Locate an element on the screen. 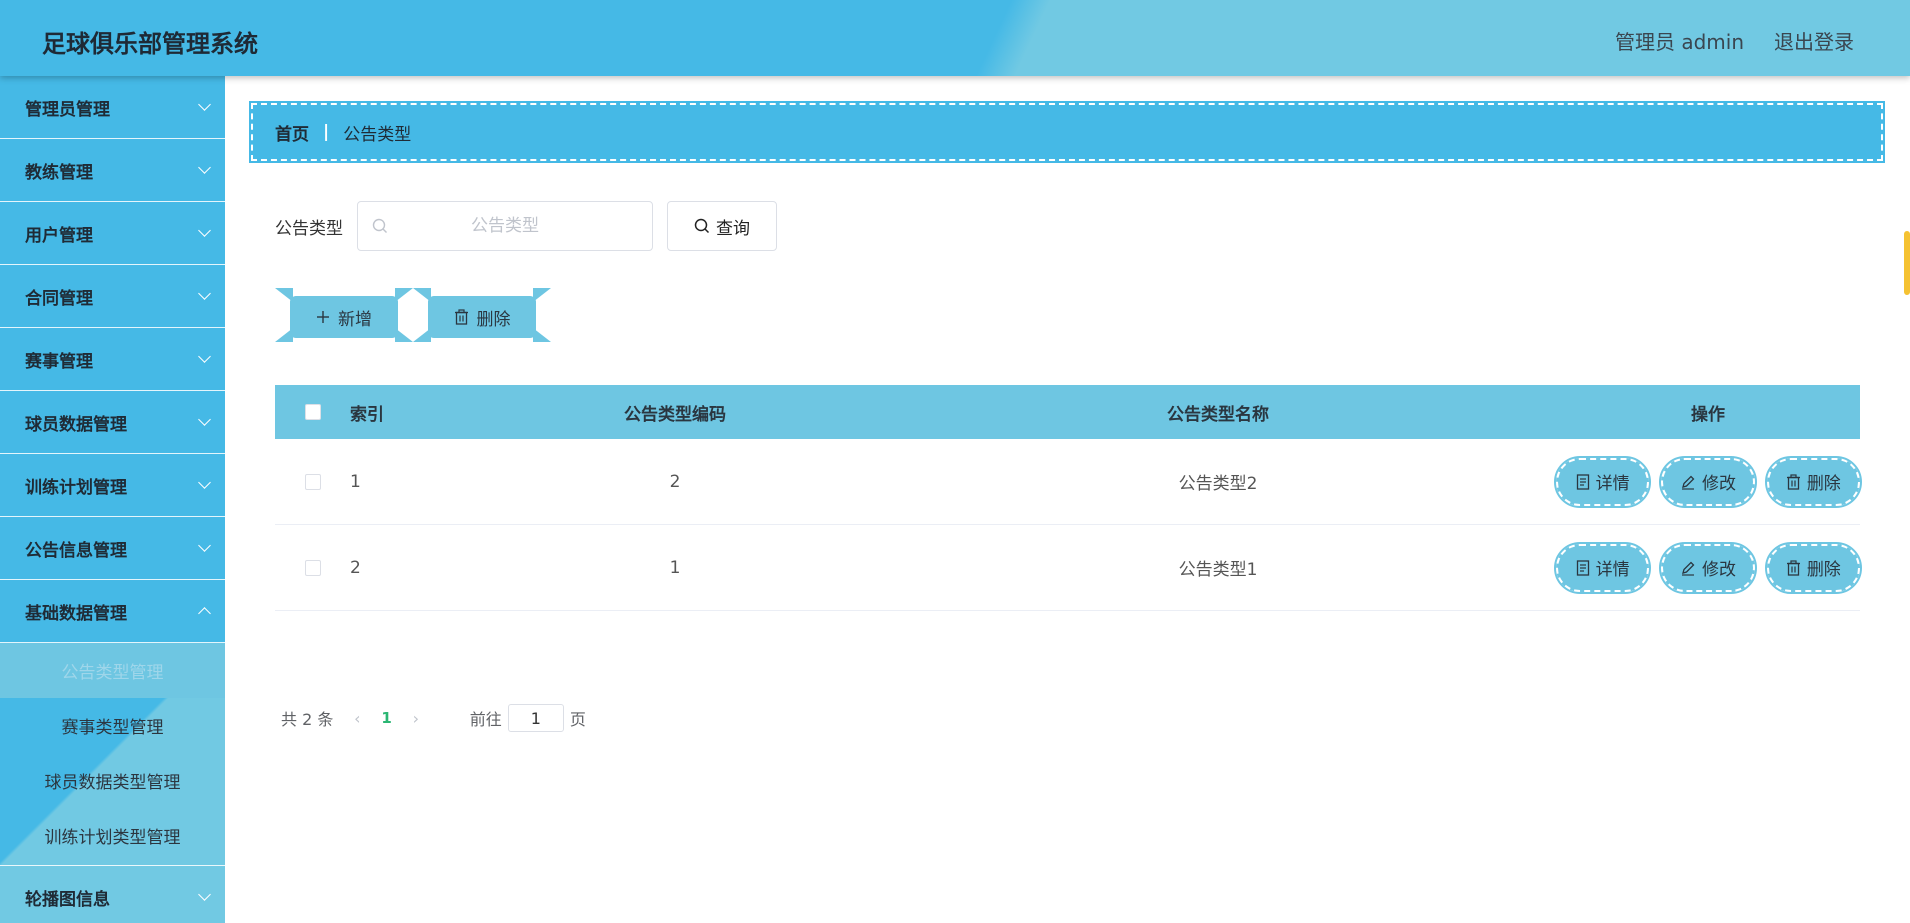 This screenshot has width=1910, height=923. column-header-code: 公告类型编码 is located at coordinates (675, 414).